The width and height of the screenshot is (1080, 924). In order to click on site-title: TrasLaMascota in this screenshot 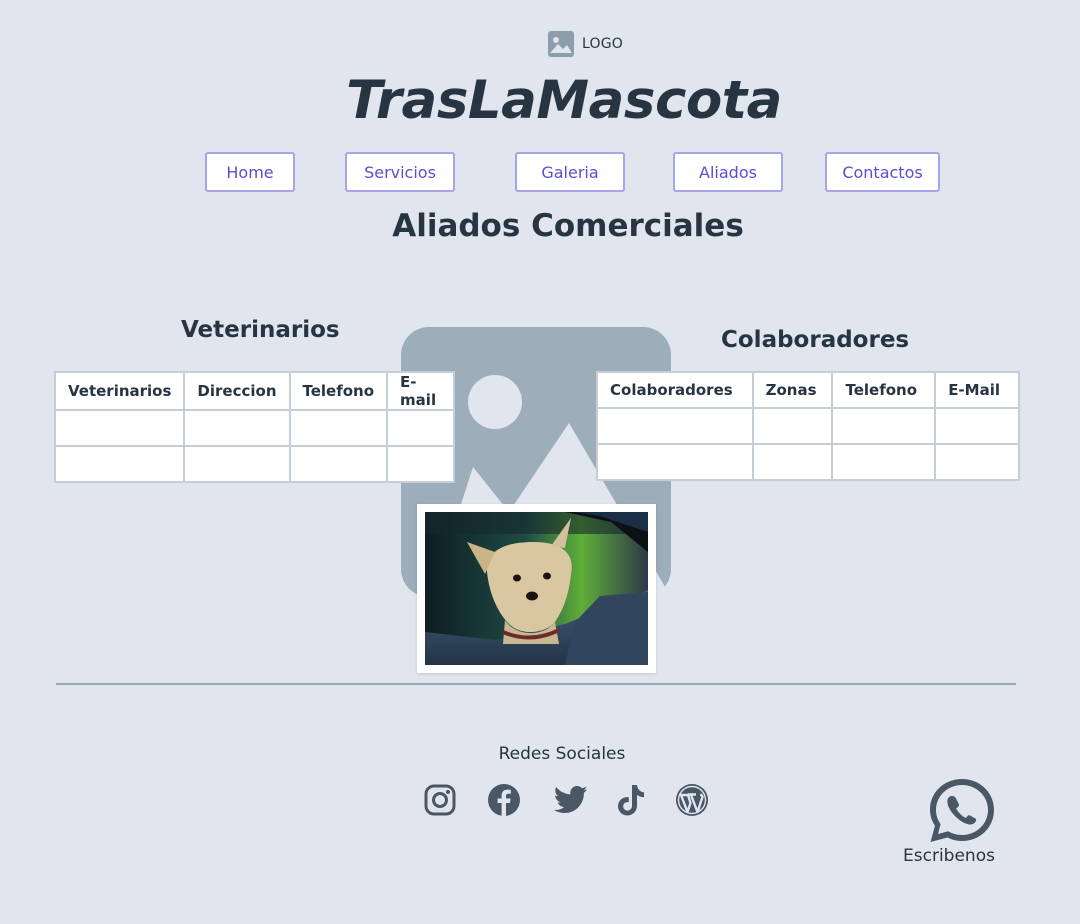, I will do `click(564, 100)`.